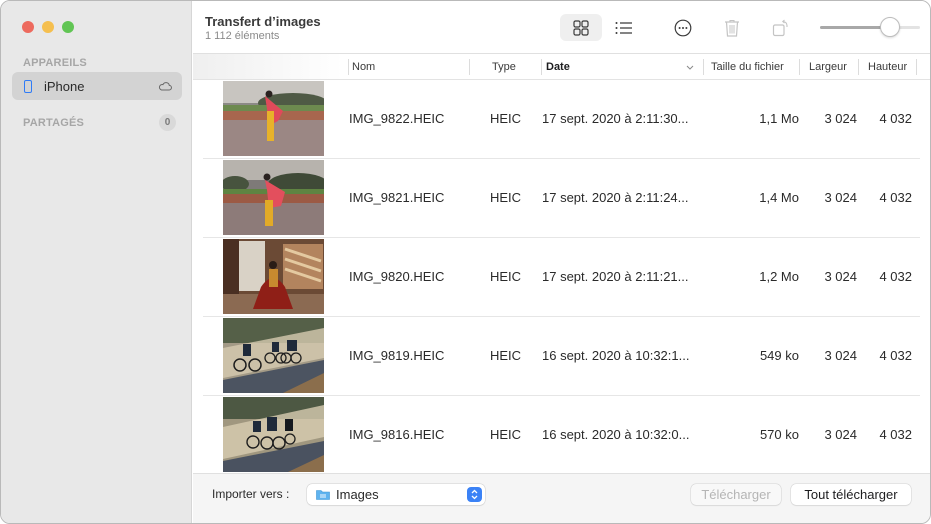 The height and width of the screenshot is (524, 931). What do you see at coordinates (28, 86) in the screenshot?
I see `iphone-icon` at bounding box center [28, 86].